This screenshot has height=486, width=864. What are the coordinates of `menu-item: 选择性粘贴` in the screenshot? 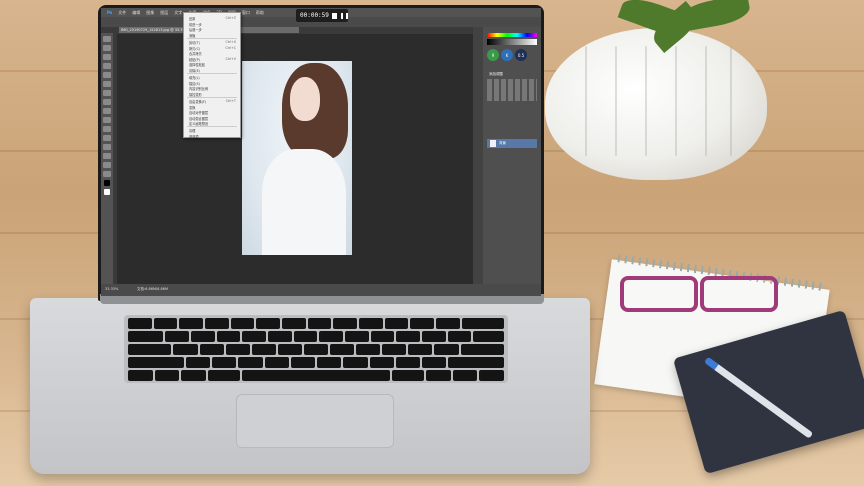 It's located at (197, 64).